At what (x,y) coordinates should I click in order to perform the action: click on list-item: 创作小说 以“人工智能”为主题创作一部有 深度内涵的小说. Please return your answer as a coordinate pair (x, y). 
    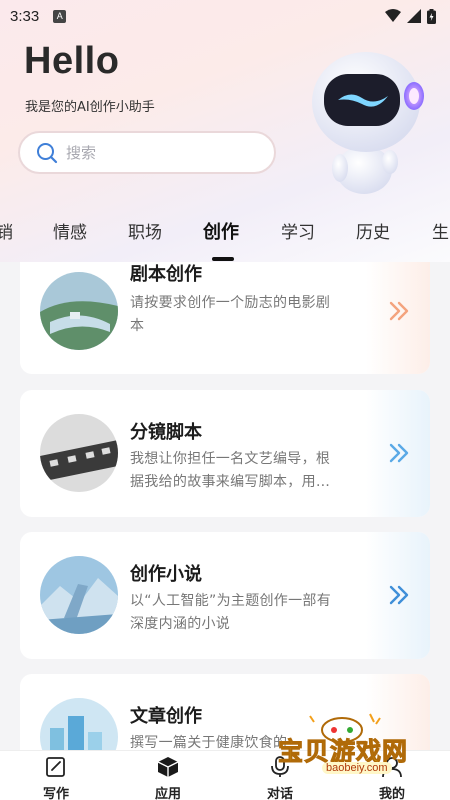
    Looking at the image, I should click on (225, 595).